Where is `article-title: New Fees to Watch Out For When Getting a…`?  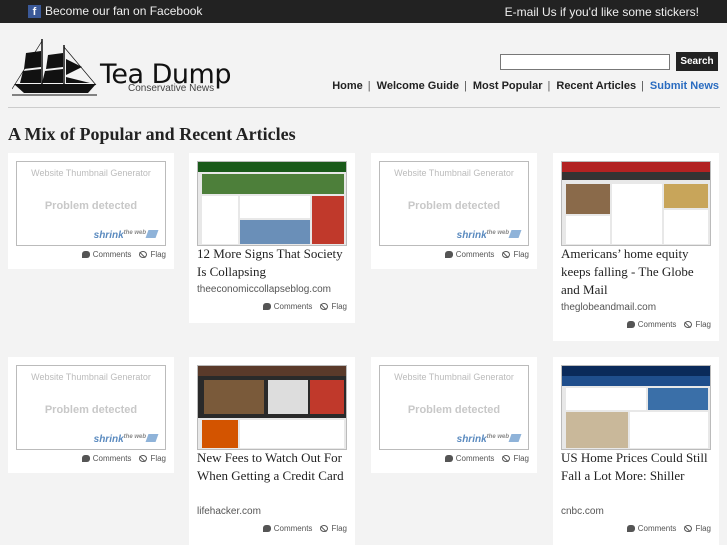
article-title: New Fees to Watch Out For When Getting a… is located at coordinates (272, 467).